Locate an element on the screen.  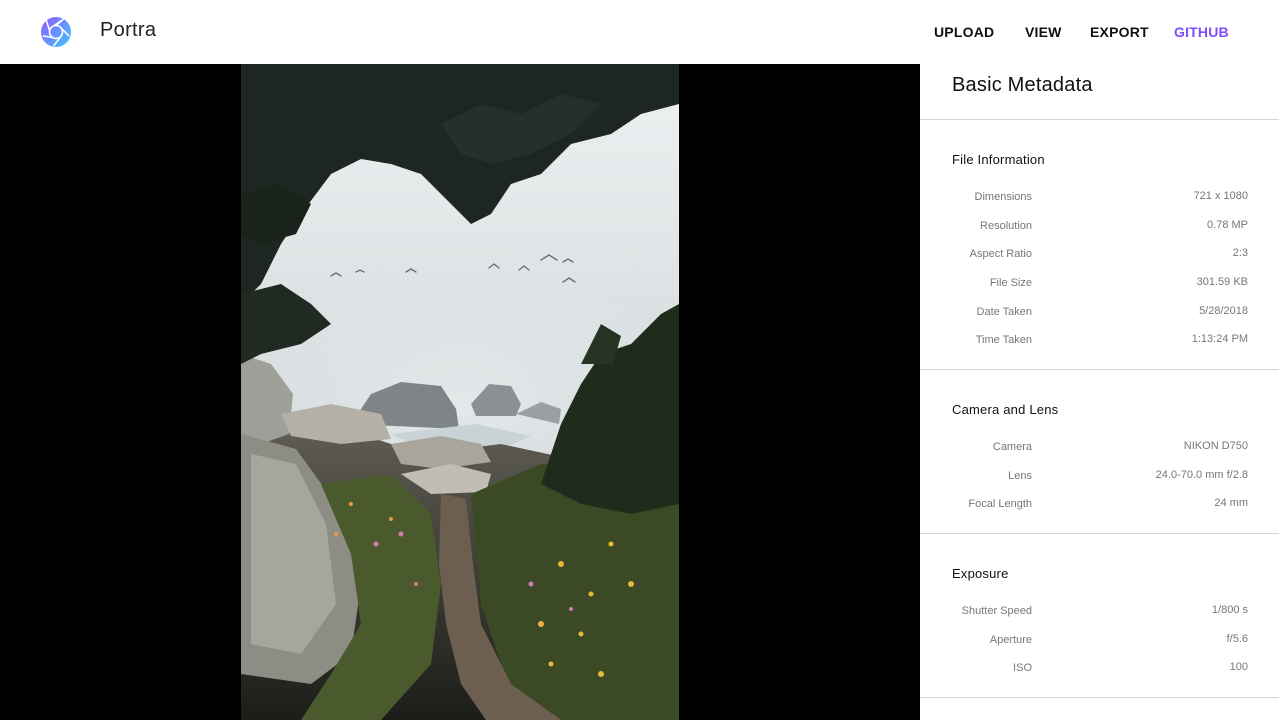
meta-row-aperture: Aperture f/5.6 is located at coordinates (1099, 643).